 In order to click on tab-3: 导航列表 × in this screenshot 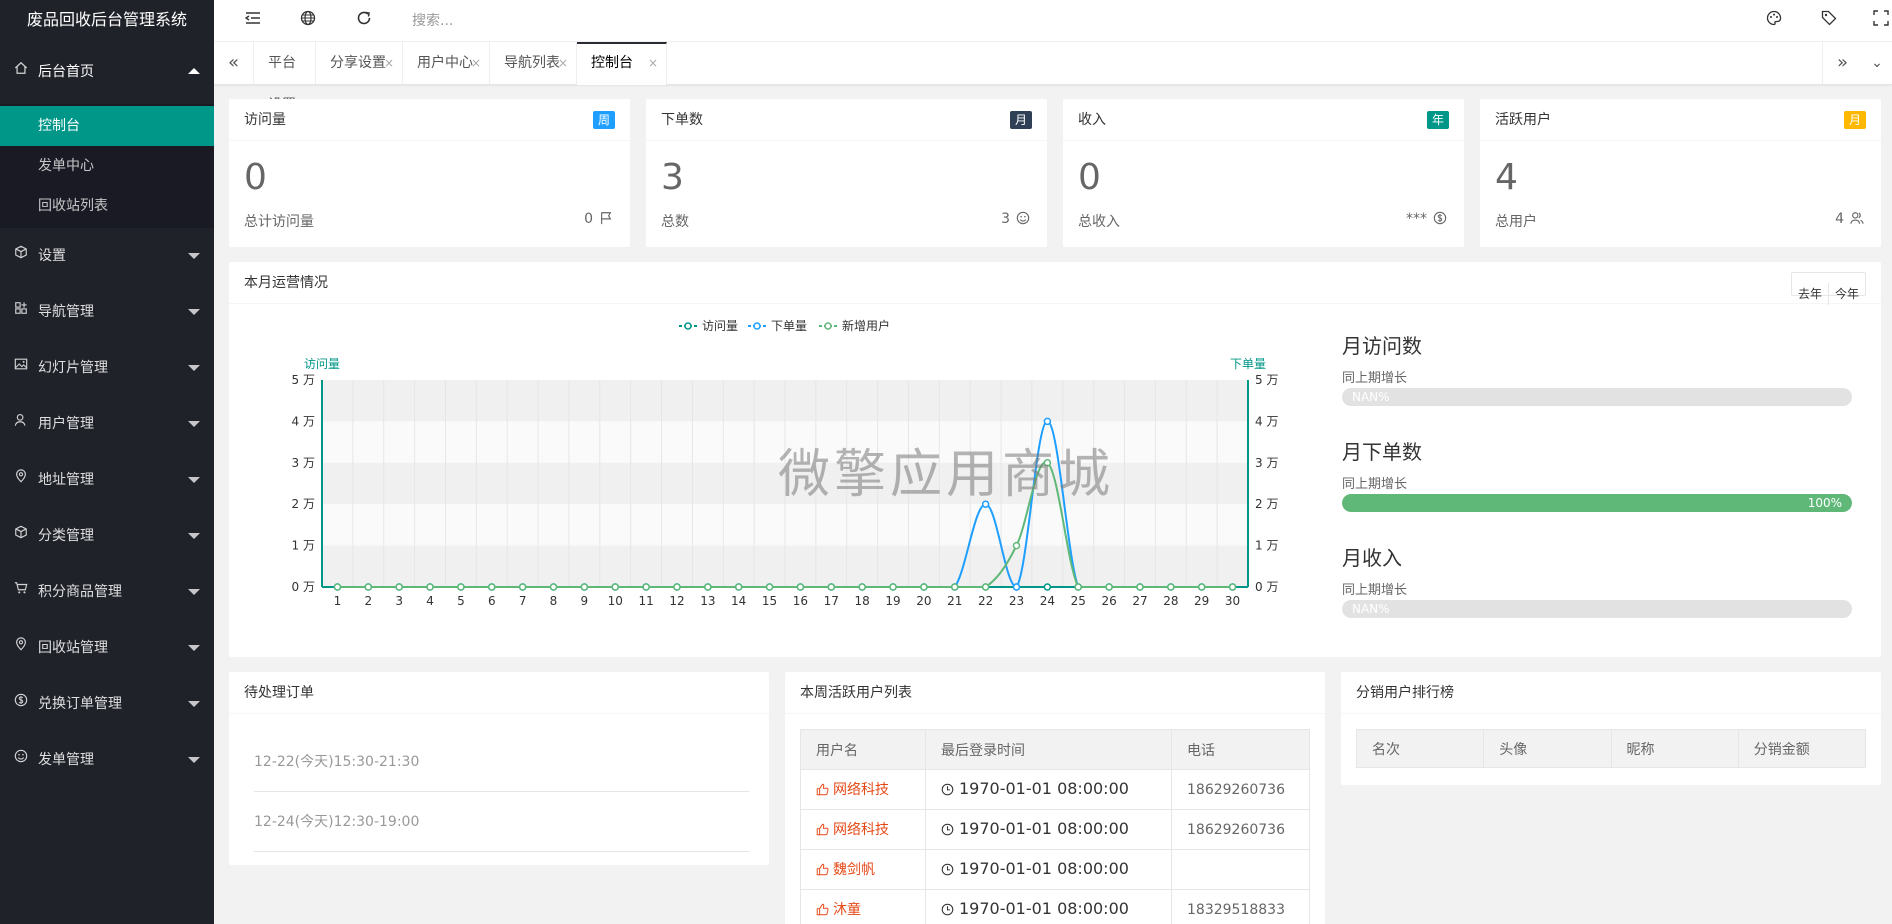, I will do `click(533, 63)`.